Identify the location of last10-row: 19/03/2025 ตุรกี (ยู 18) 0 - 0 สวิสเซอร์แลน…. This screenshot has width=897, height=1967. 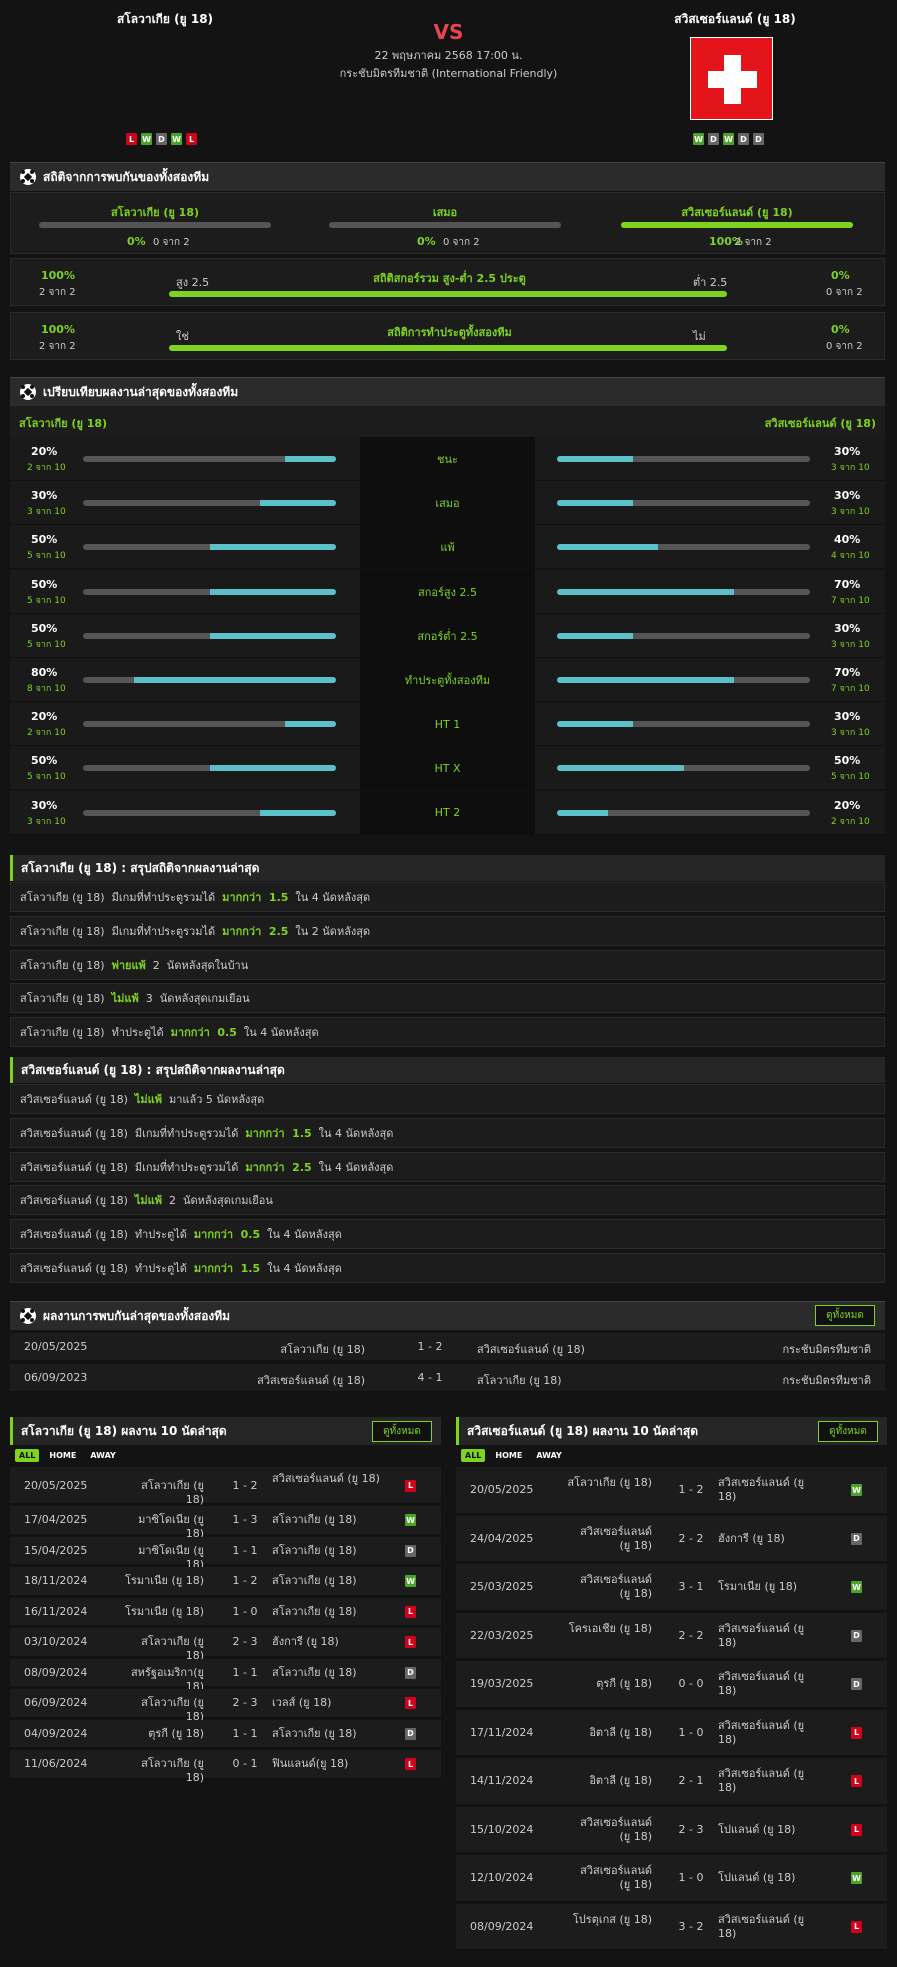
(671, 1684).